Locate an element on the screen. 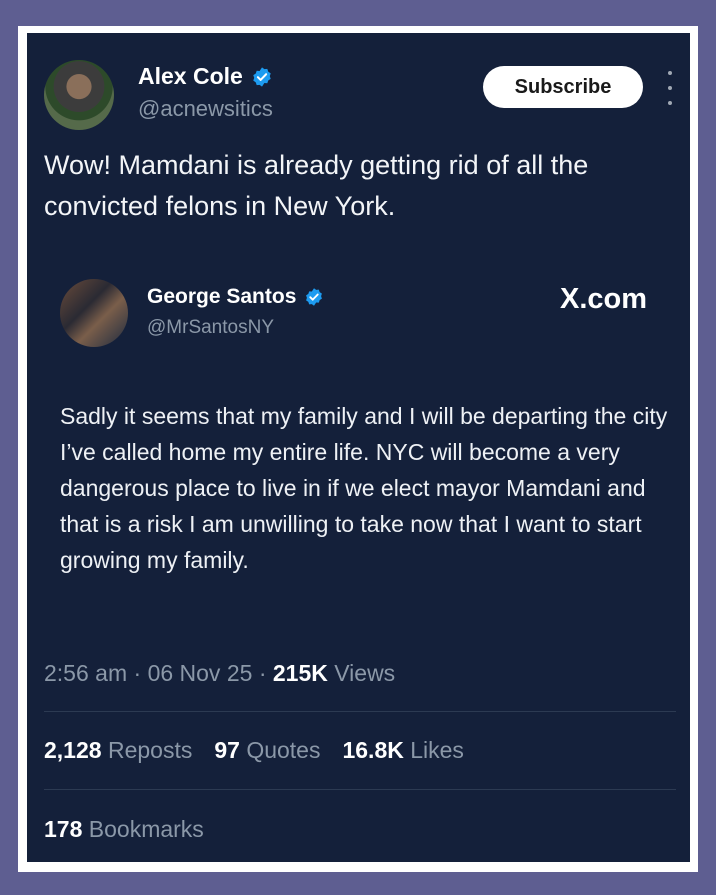  views-label: Views is located at coordinates (365, 673).